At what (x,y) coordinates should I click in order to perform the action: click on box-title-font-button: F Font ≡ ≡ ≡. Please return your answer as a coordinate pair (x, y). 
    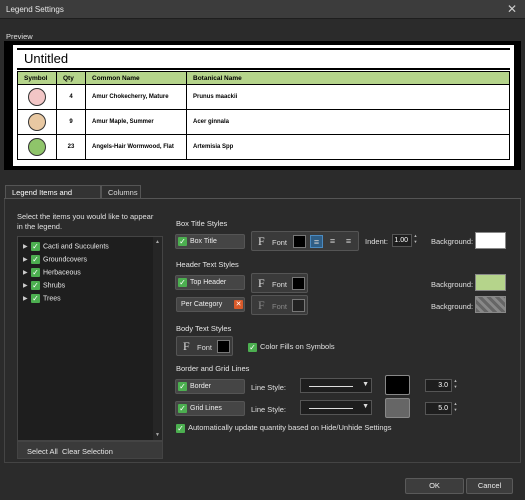
    Looking at the image, I should click on (305, 241).